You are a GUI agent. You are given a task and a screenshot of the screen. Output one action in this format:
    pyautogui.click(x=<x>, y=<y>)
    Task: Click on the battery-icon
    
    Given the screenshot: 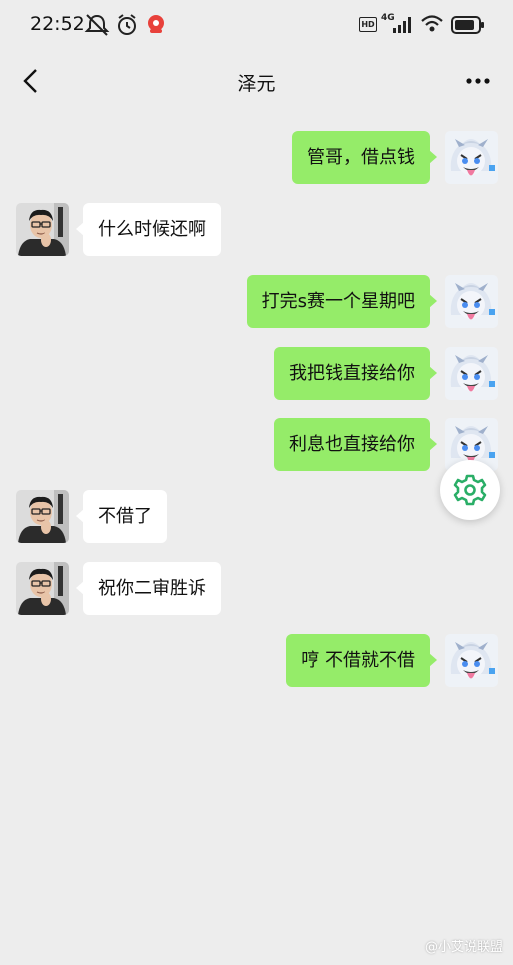 What is the action you would take?
    pyautogui.click(x=467, y=25)
    